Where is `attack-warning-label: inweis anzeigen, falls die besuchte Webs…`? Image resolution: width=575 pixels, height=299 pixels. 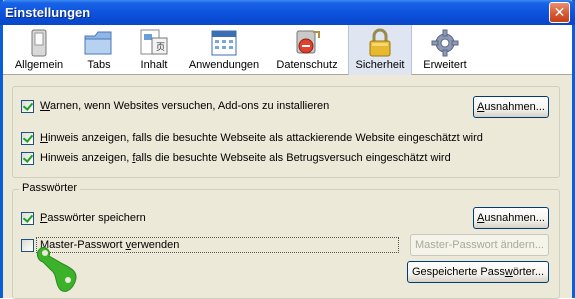 attack-warning-label: inweis anzeigen, falls die besuchte Webs… is located at coordinates (265, 138).